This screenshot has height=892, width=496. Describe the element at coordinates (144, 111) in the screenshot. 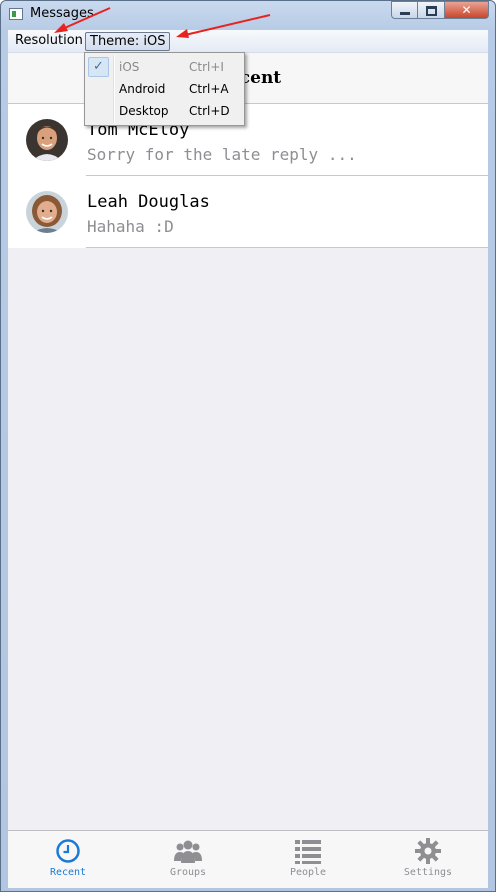

I see `menu-item-label: Desktop` at that location.